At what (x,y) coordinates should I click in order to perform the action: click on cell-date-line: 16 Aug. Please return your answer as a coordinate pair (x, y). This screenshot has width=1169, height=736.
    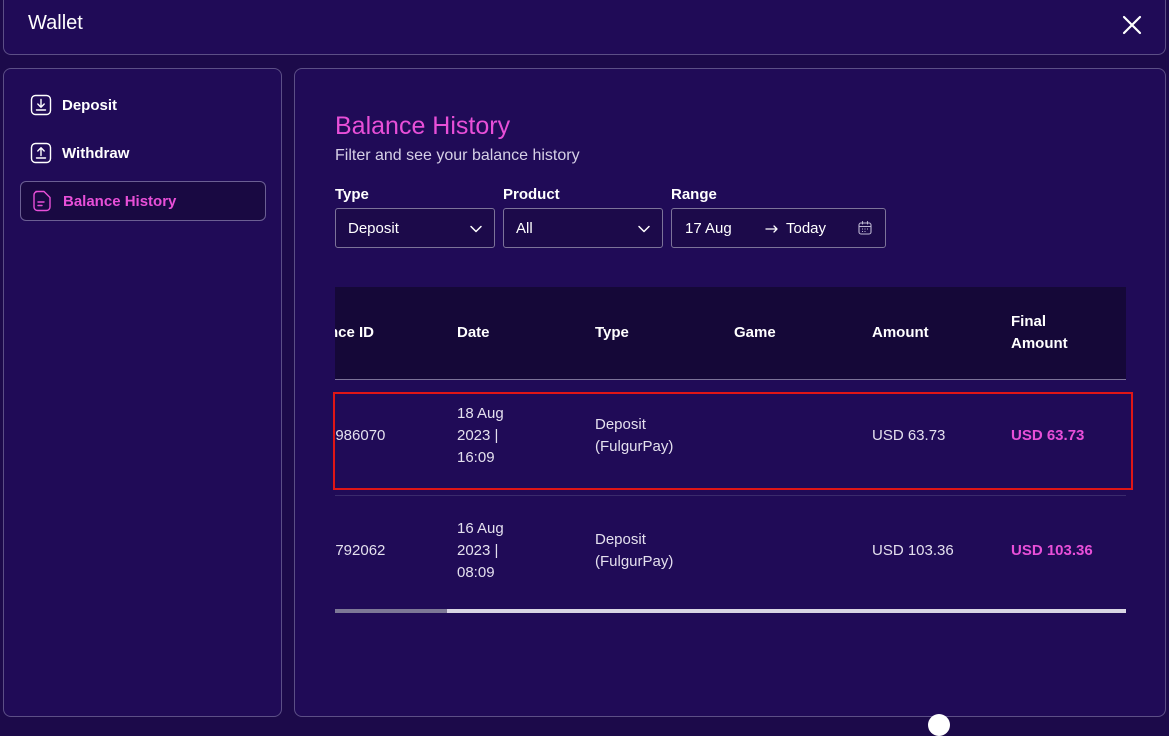
    Looking at the image, I should click on (480, 528).